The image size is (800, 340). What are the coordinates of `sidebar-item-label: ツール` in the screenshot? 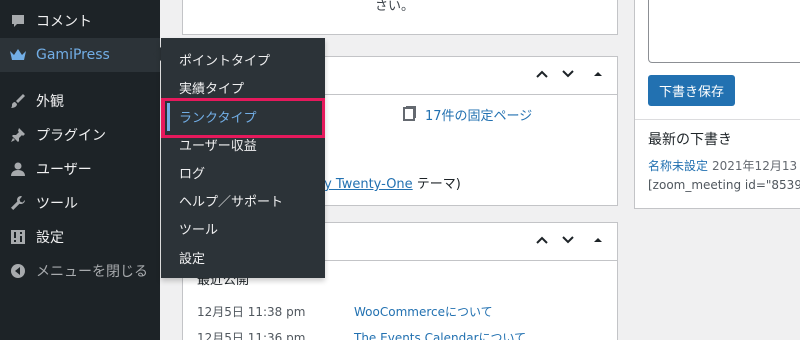 It's located at (57, 204).